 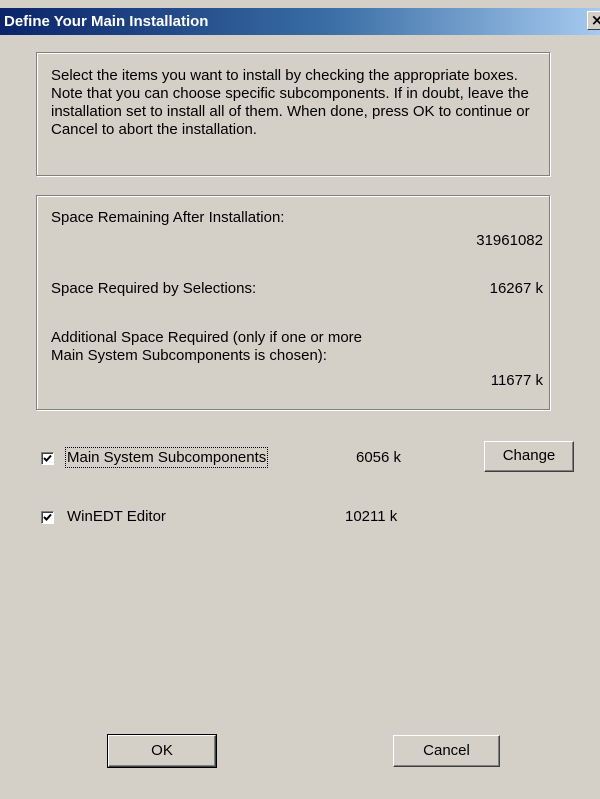 What do you see at coordinates (516, 380) in the screenshot?
I see `additional-space-value: 11677 k` at bounding box center [516, 380].